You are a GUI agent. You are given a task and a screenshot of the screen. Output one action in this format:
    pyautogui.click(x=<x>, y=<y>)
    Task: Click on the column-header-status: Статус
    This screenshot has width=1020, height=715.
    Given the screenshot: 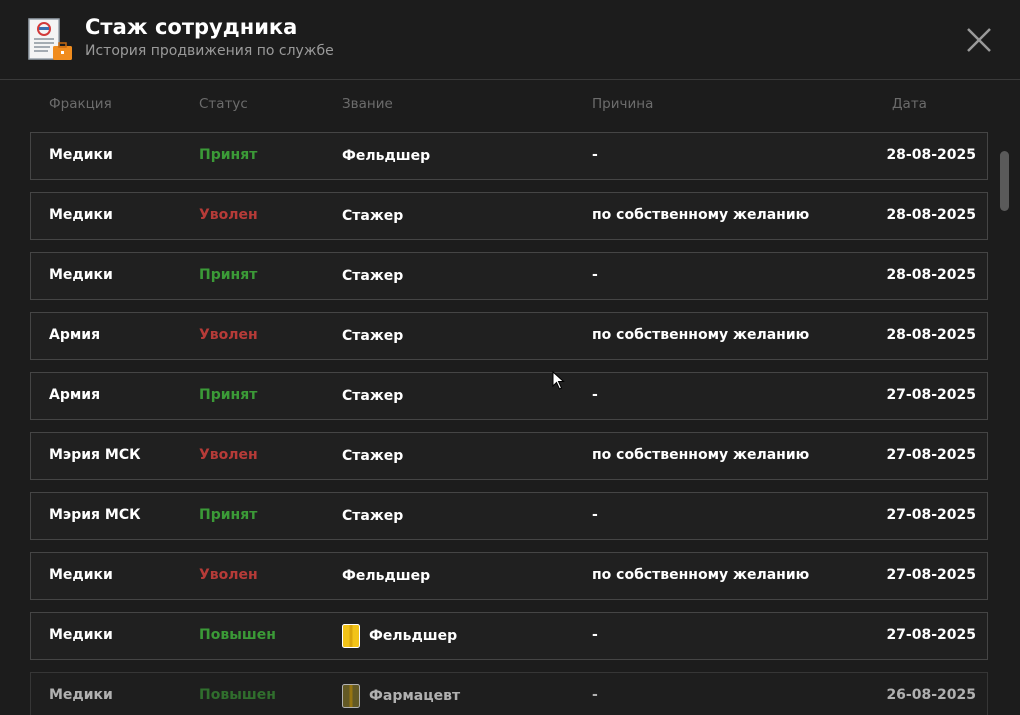 What is the action you would take?
    pyautogui.click(x=223, y=104)
    